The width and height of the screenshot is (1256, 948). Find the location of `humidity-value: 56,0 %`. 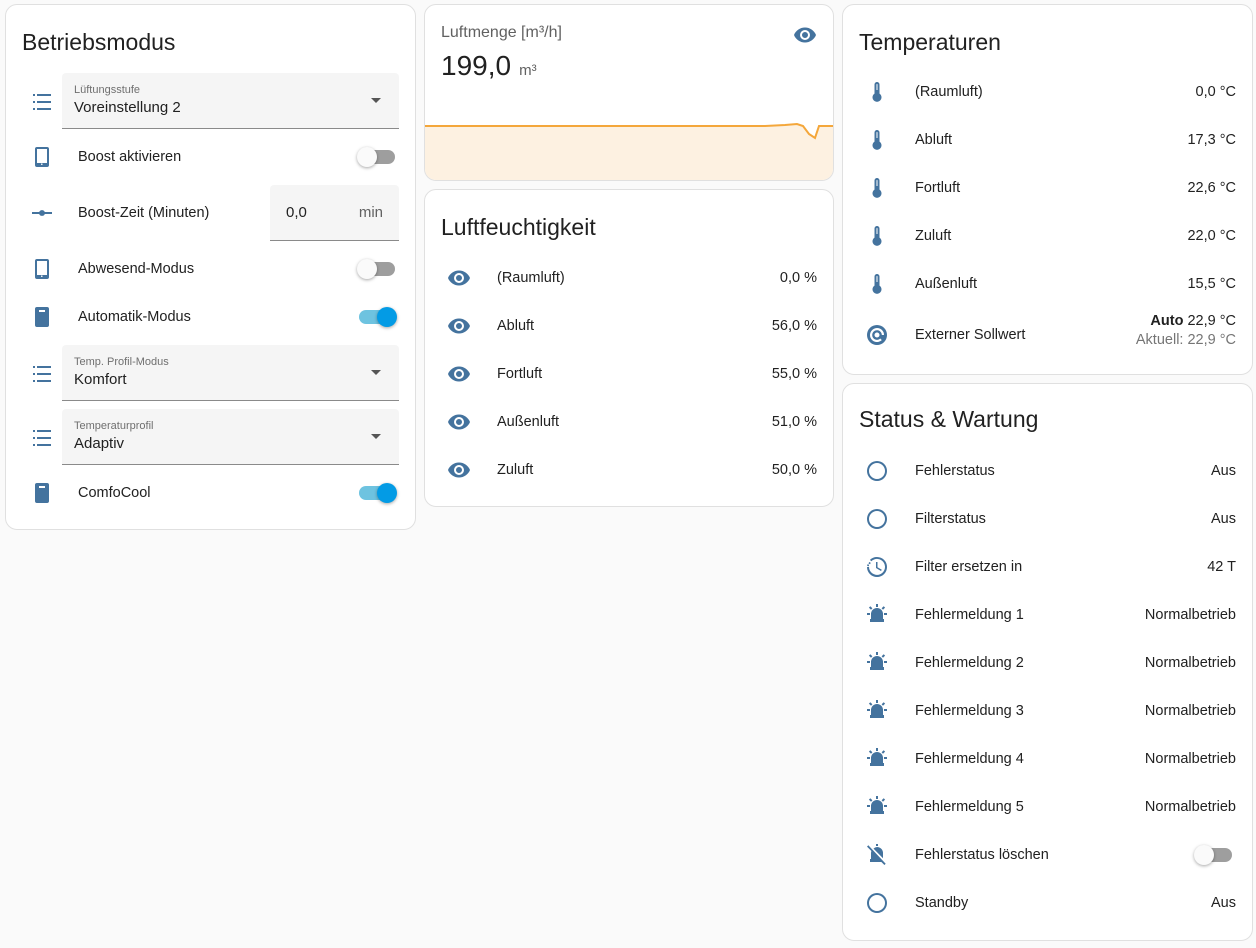

humidity-value: 56,0 % is located at coordinates (794, 326).